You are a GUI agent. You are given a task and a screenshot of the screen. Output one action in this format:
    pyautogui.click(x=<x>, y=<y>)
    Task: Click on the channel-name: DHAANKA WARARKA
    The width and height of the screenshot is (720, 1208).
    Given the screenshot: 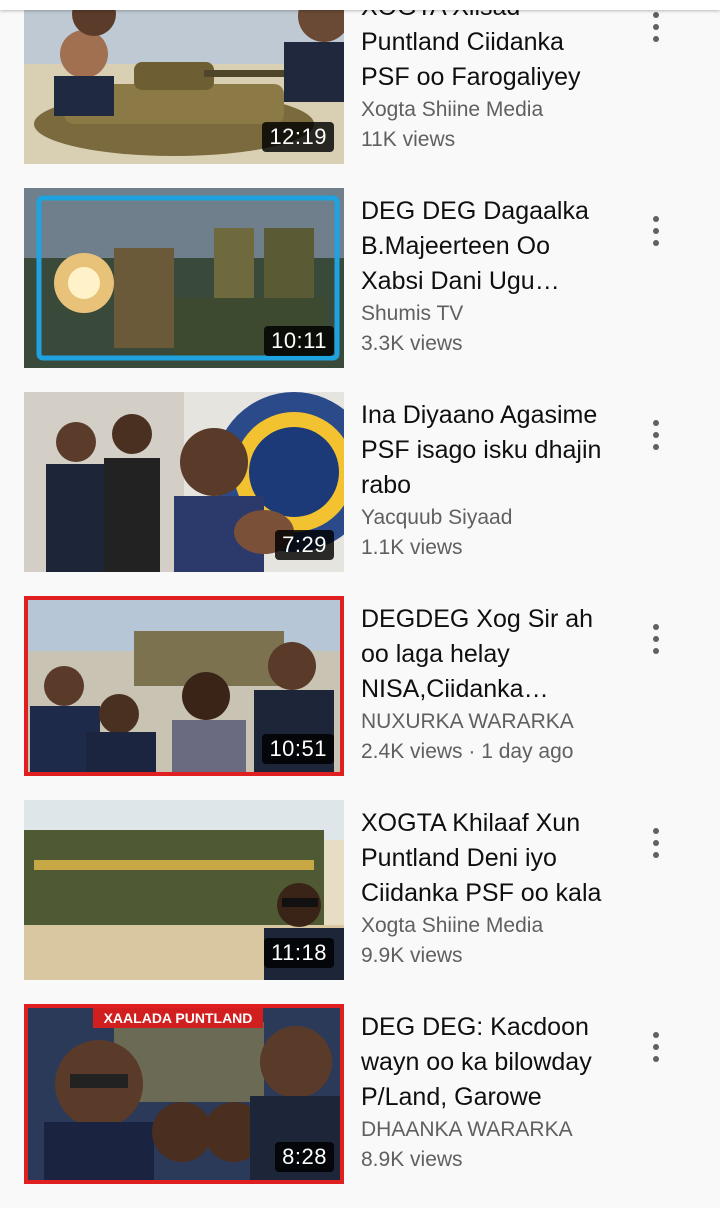 What is the action you would take?
    pyautogui.click(x=483, y=1130)
    